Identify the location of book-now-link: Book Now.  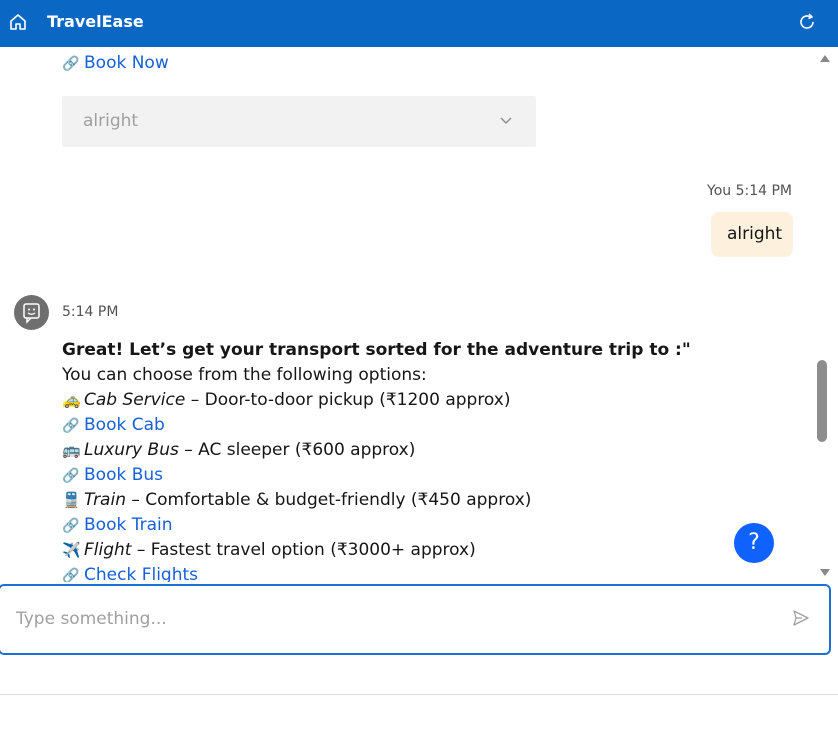
(126, 63).